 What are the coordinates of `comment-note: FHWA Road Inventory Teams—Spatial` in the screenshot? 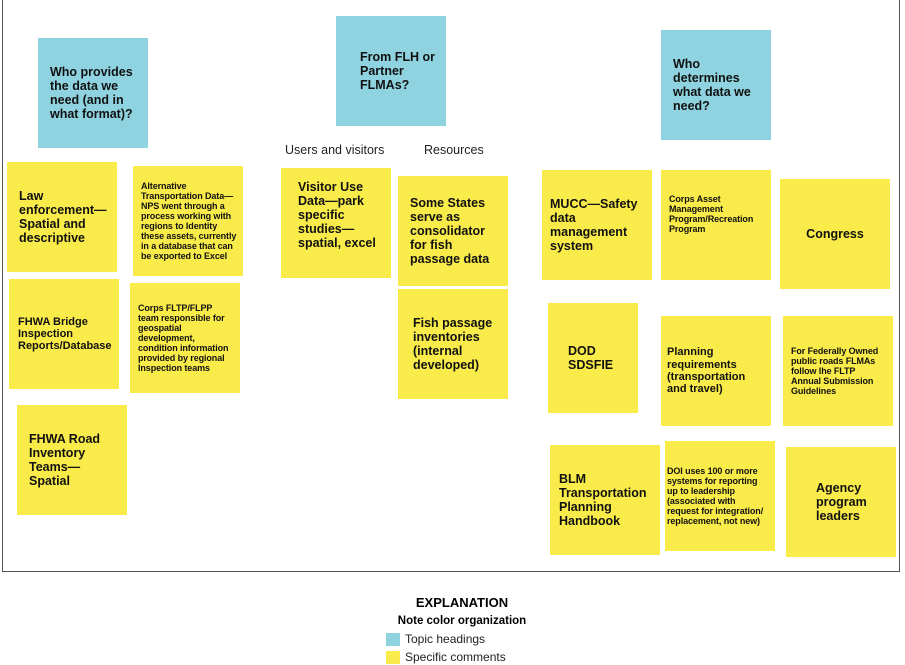 It's located at (72, 460).